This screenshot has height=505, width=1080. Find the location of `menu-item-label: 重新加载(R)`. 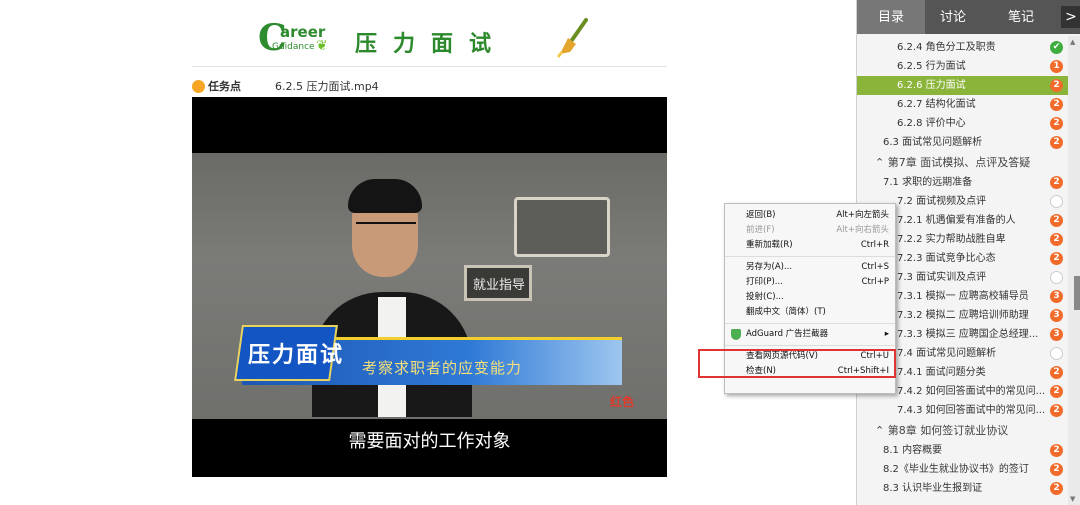

menu-item-label: 重新加载(R) is located at coordinates (769, 245).